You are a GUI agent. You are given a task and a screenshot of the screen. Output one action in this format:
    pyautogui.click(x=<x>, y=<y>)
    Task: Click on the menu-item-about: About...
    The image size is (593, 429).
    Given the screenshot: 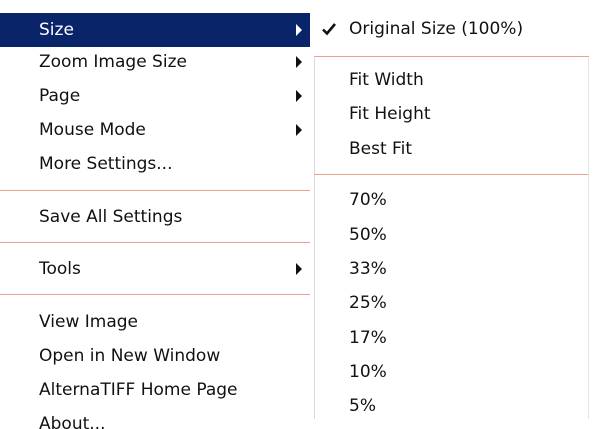 What is the action you would take?
    pyautogui.click(x=155, y=418)
    